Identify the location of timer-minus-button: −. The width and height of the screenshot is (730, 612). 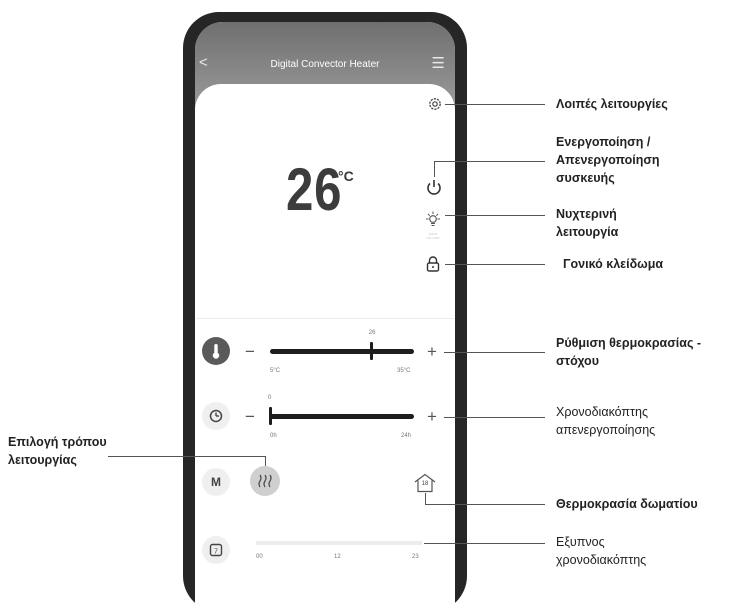
(250, 416).